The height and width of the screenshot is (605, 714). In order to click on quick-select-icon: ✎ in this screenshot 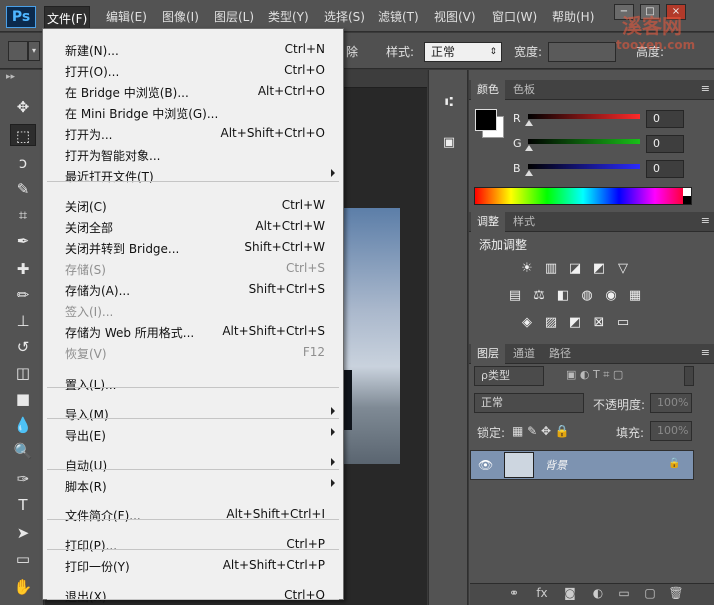, I will do `click(23, 189)`.